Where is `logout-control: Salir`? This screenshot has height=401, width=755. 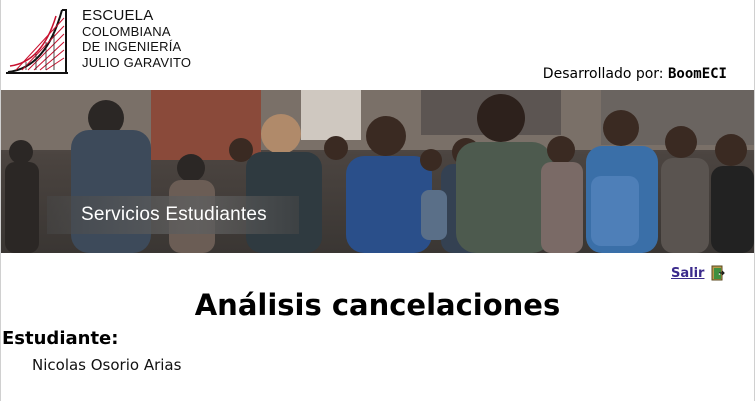
logout-control: Salir is located at coordinates (698, 273).